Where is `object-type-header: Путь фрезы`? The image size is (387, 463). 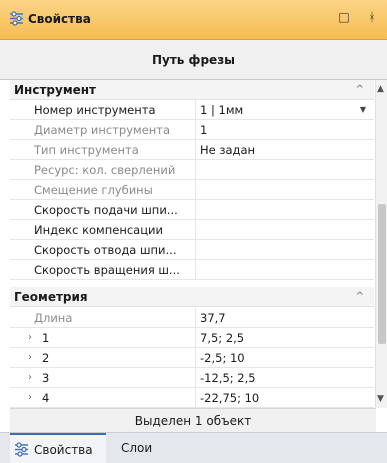 object-type-header: Путь фрезы is located at coordinates (193, 60).